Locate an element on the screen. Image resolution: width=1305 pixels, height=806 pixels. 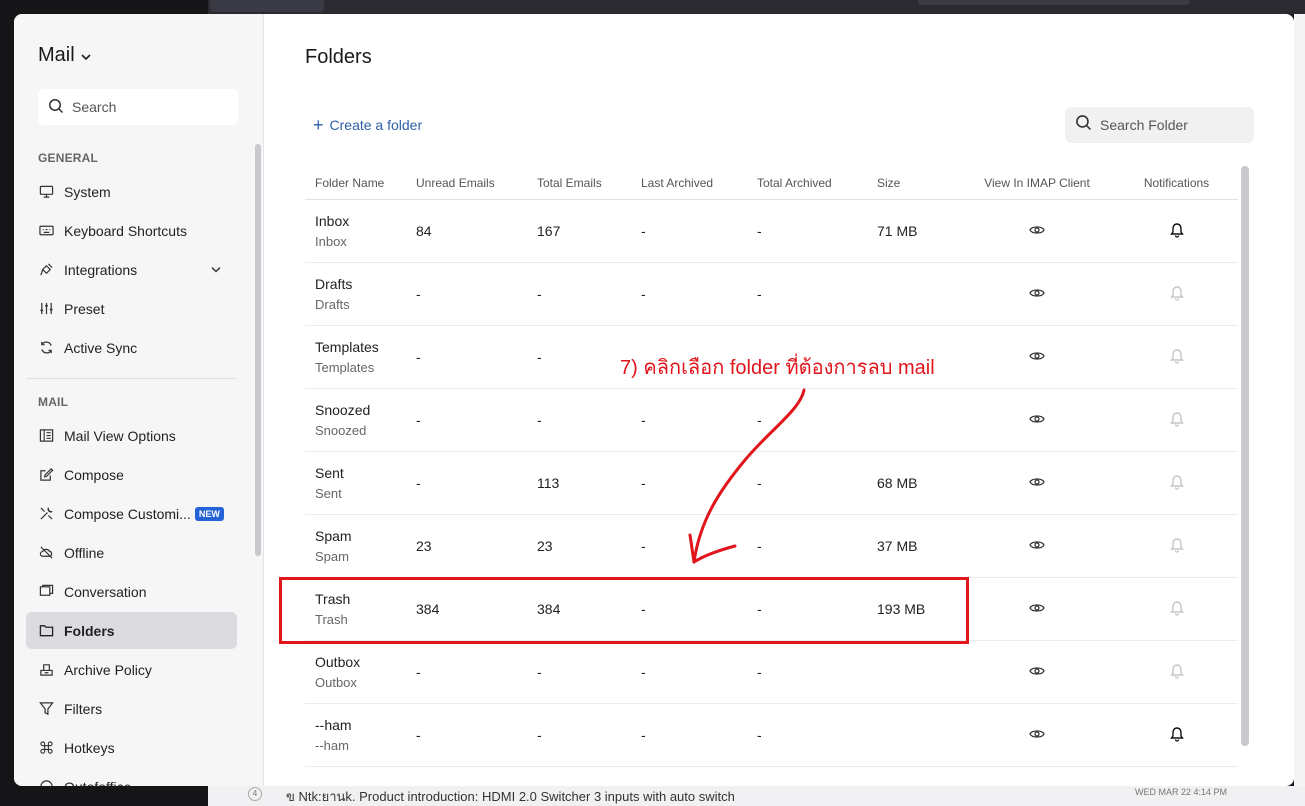
sidebar-item-compose-customi: Compose Customi... NEW is located at coordinates (131, 513).